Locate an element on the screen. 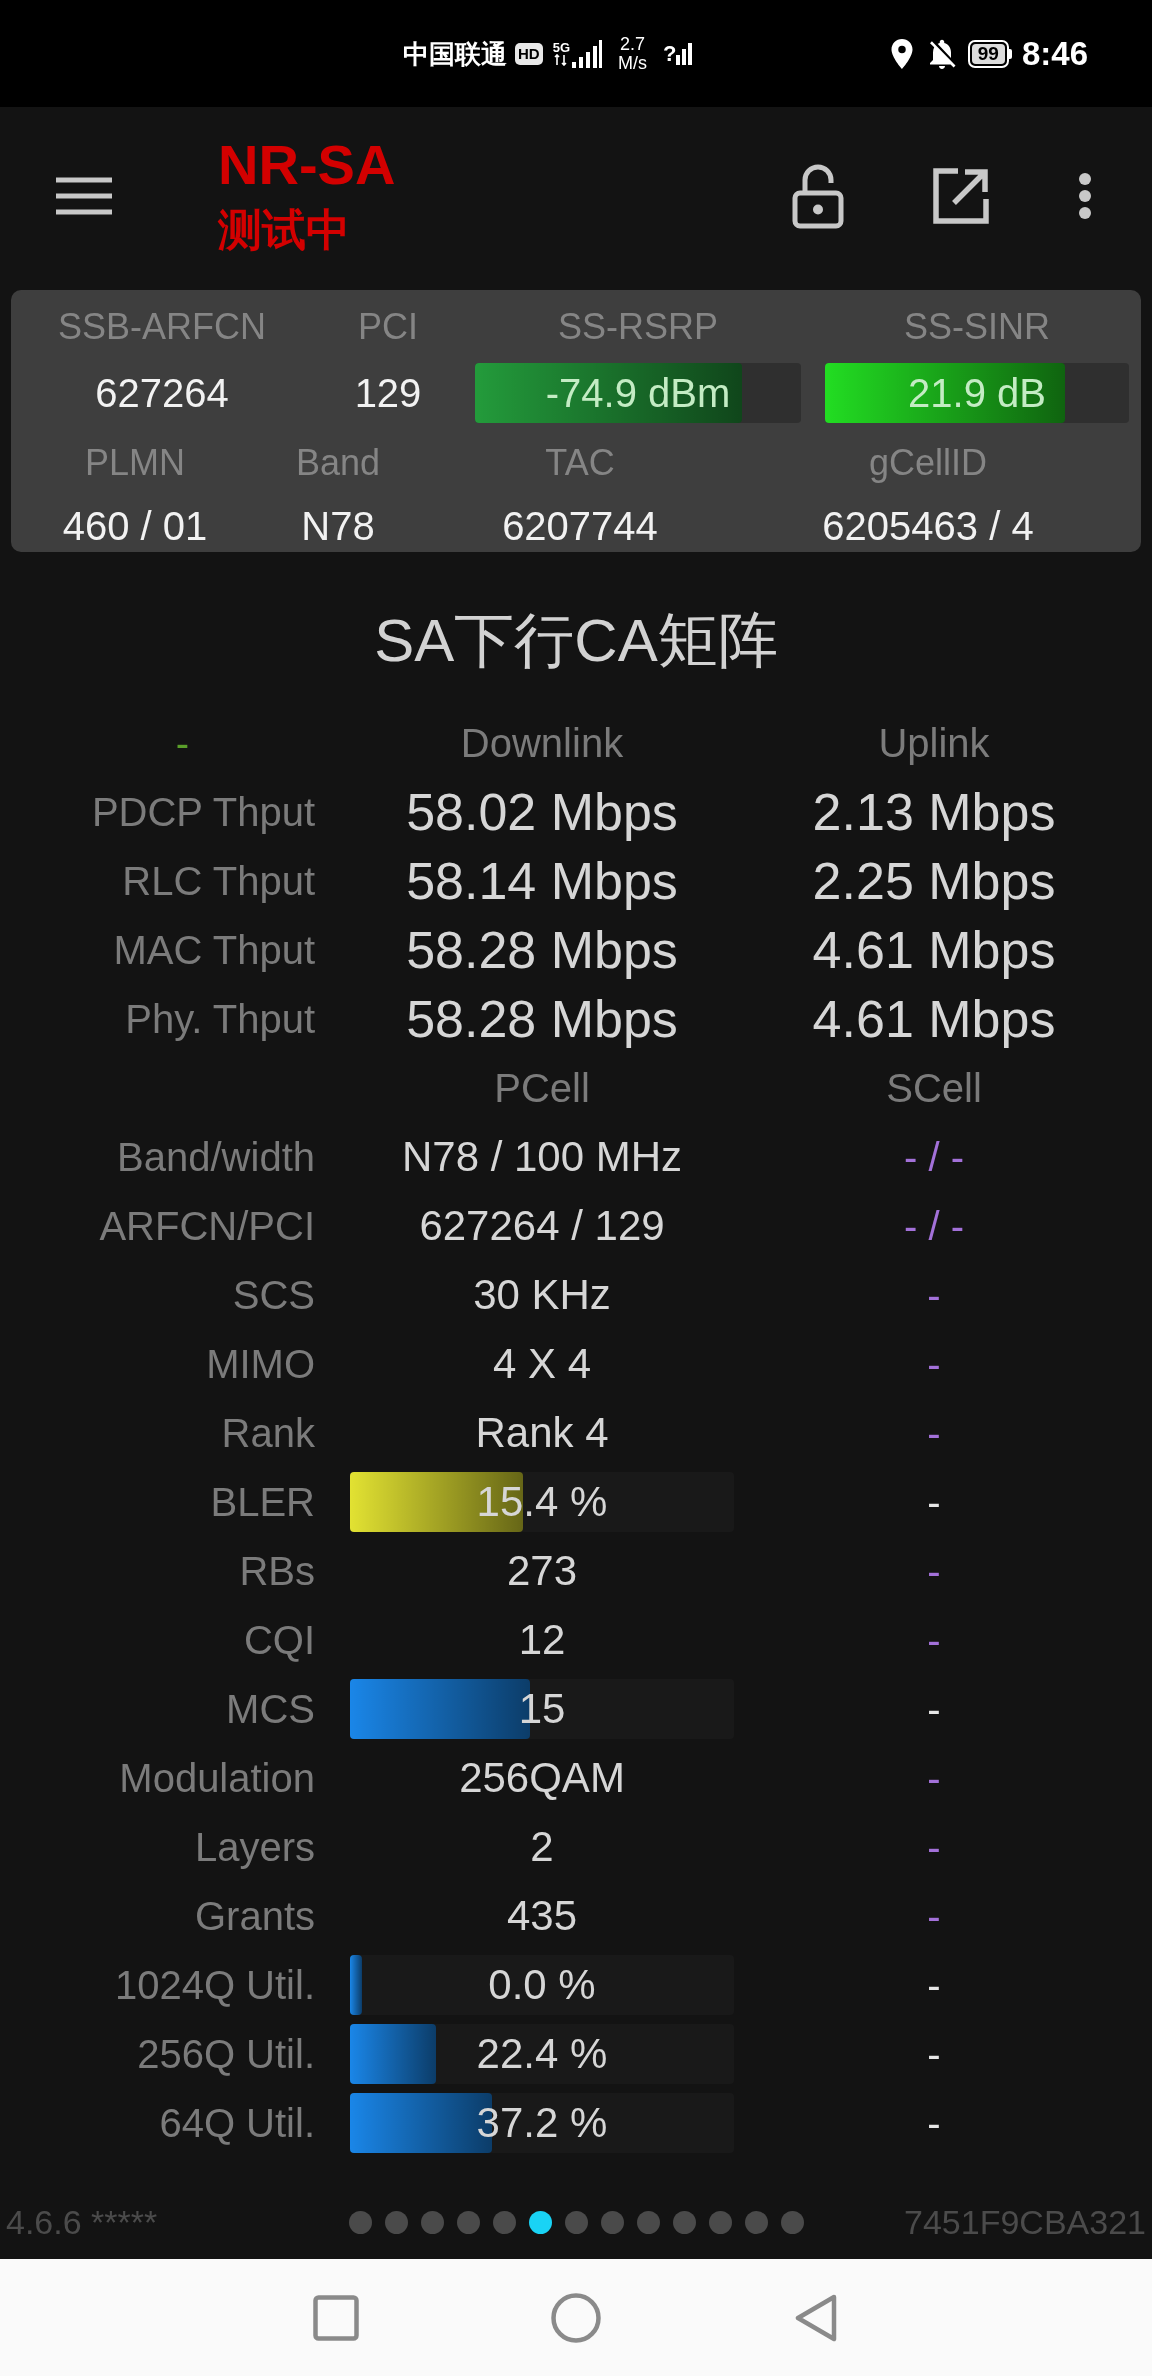 The height and width of the screenshot is (2376, 1152). cell-info-label: SSB-ARFCN is located at coordinates (162, 327).